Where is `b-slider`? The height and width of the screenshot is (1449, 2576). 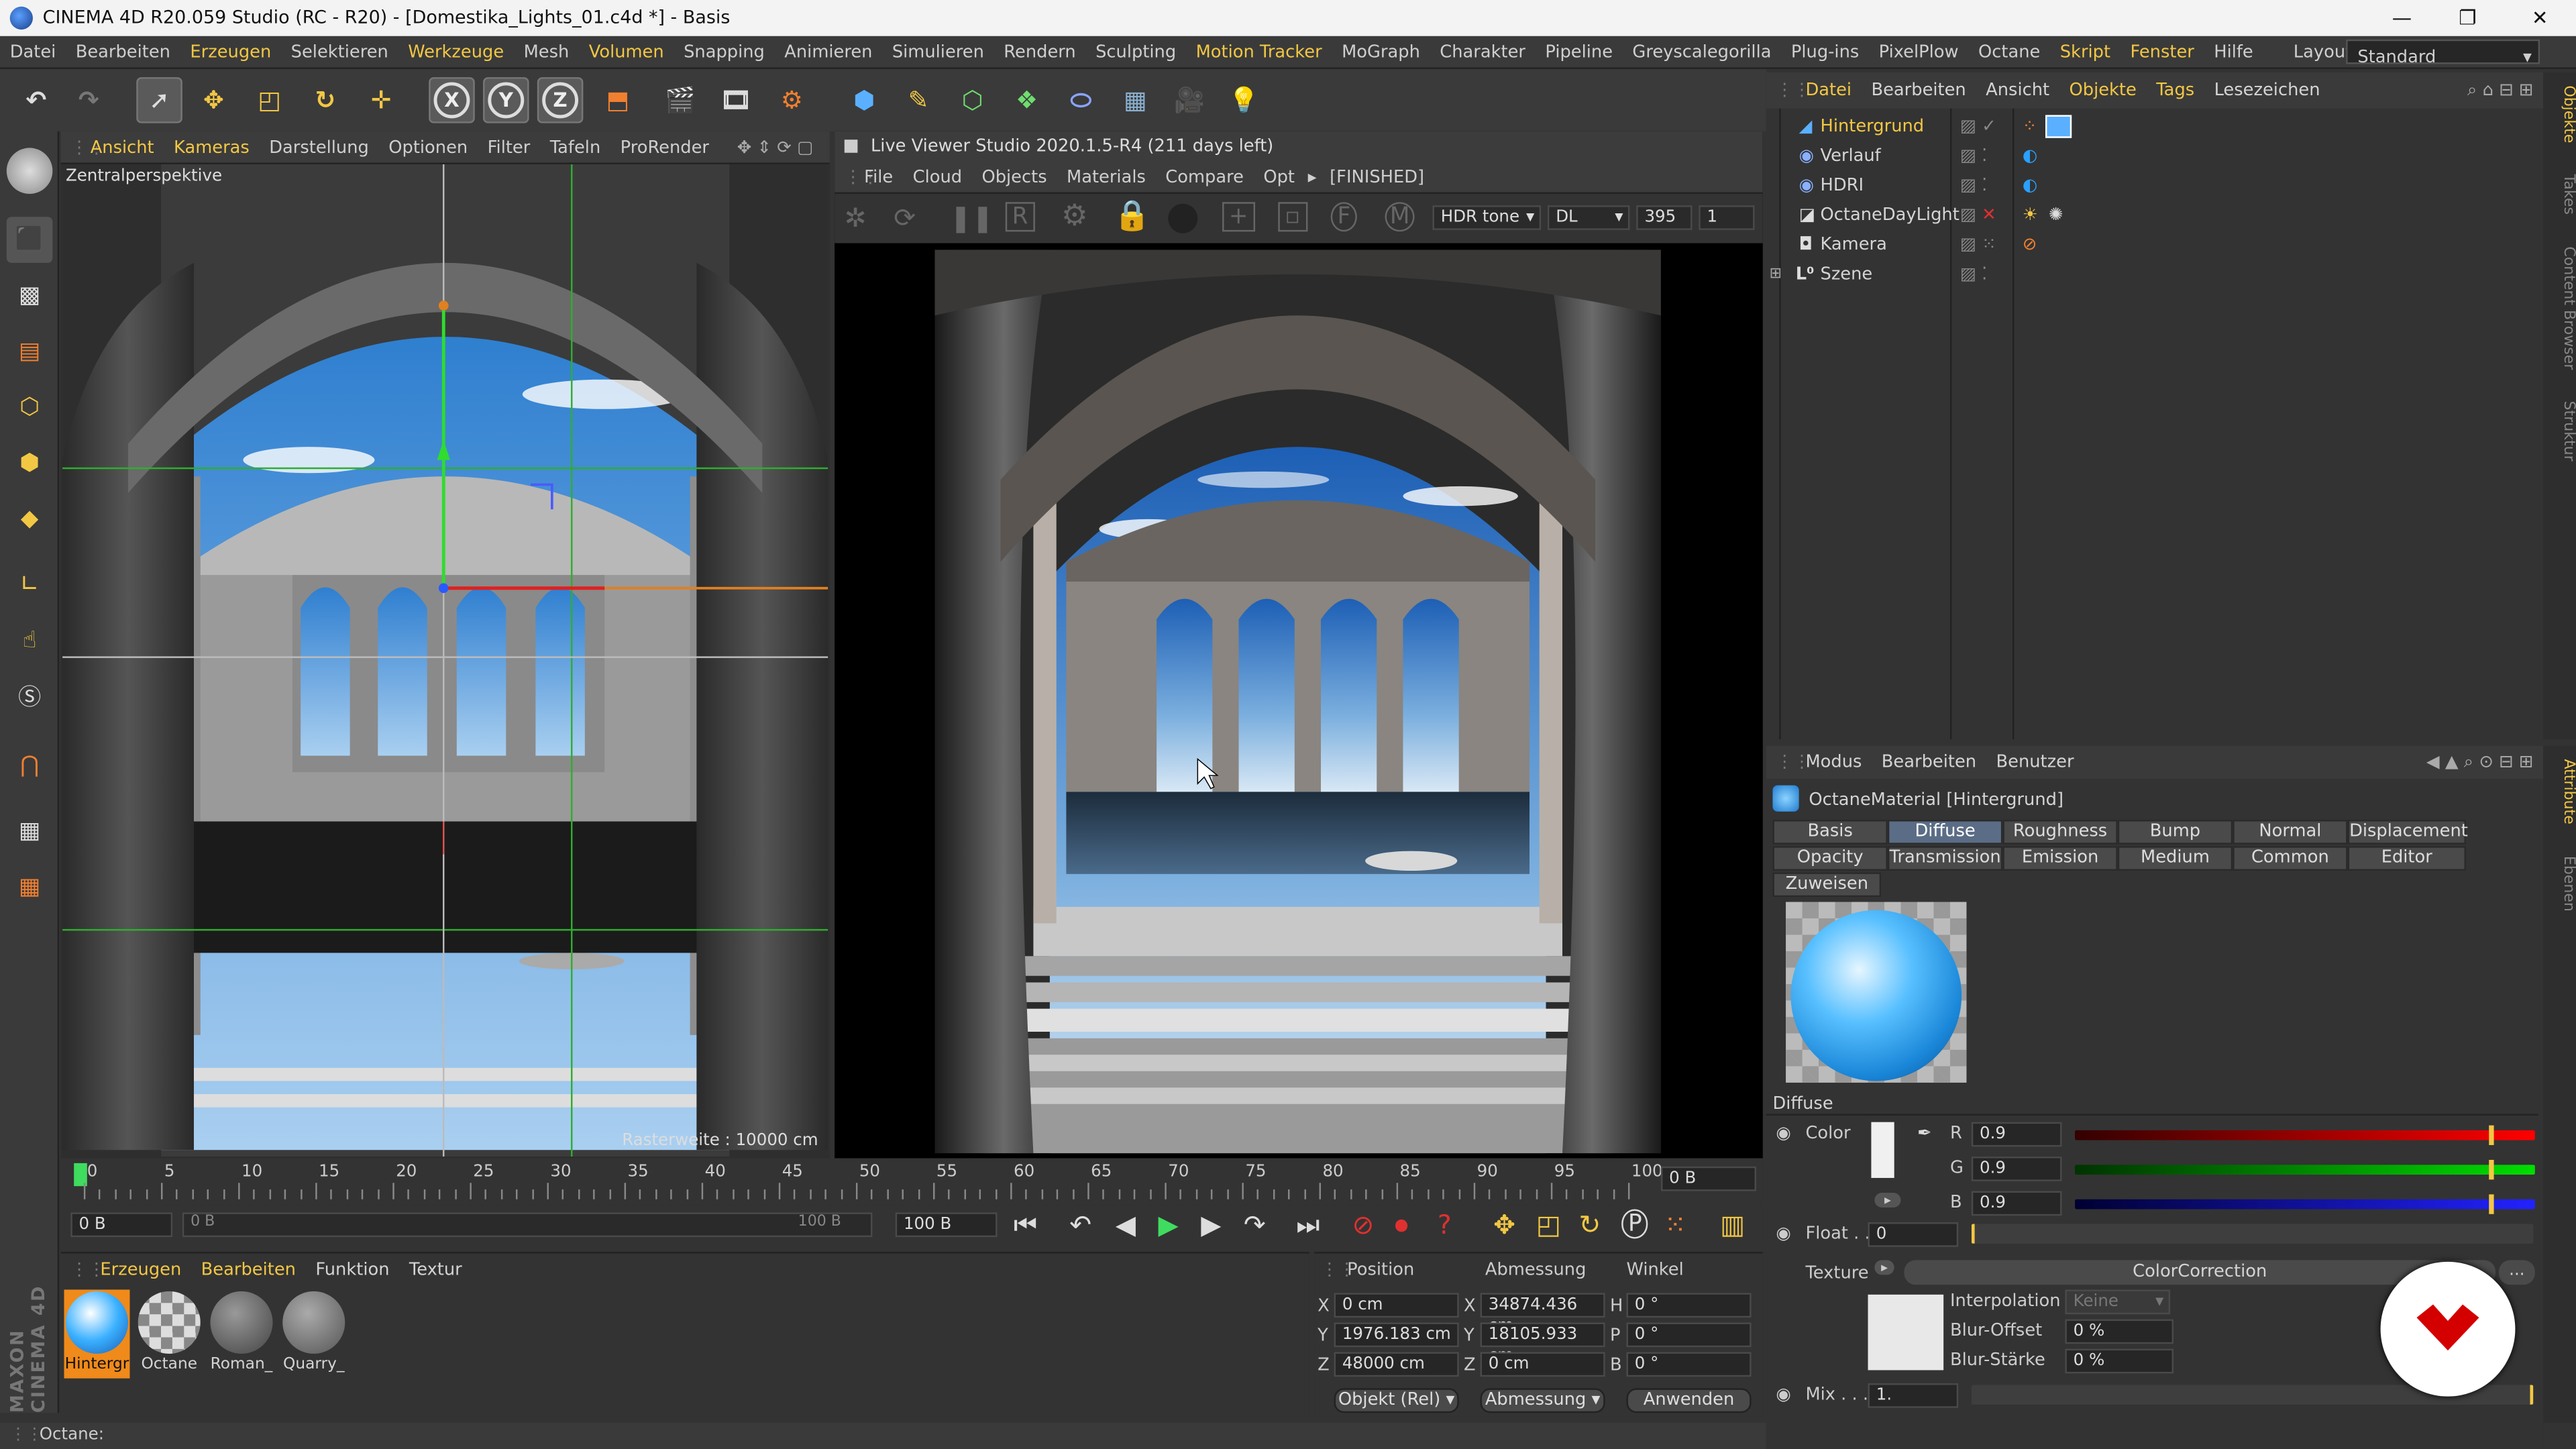 b-slider is located at coordinates (2305, 1204).